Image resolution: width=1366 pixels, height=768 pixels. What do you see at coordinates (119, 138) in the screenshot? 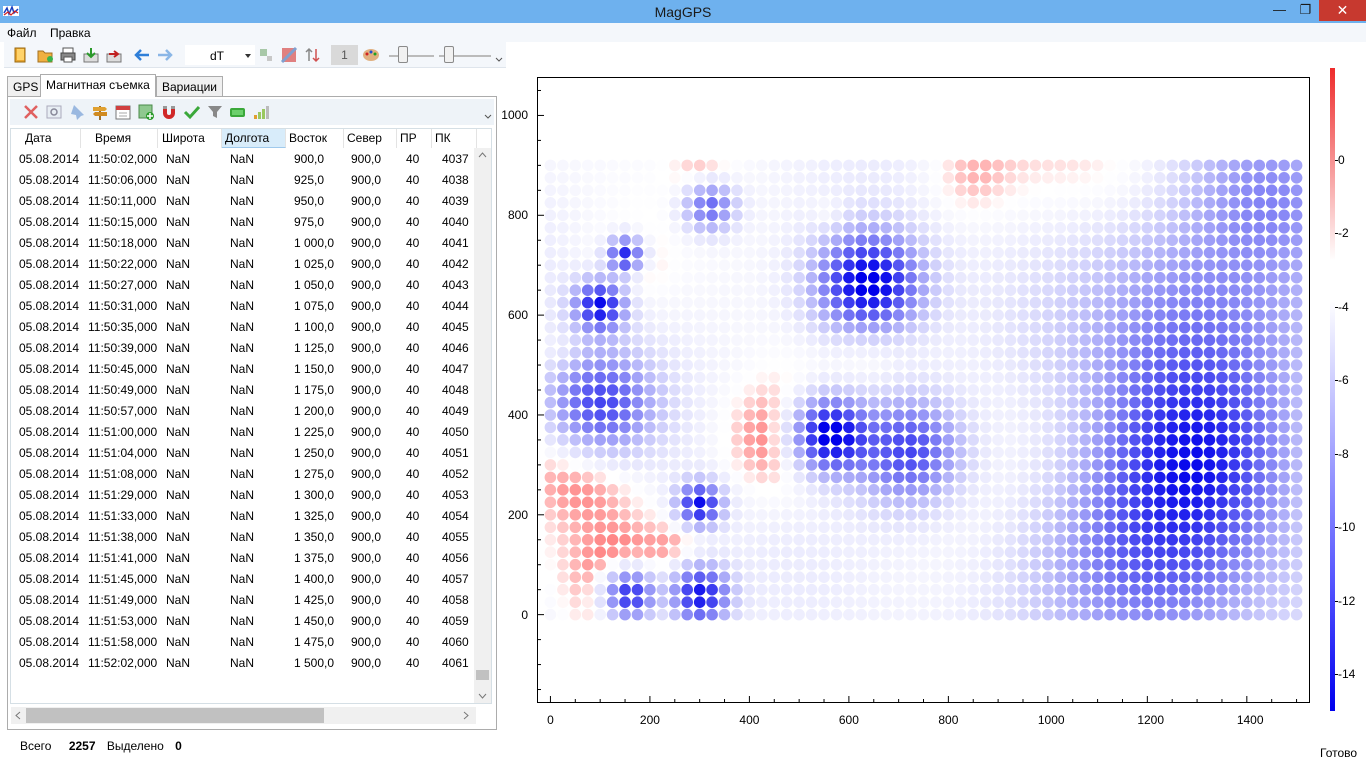
I see `column-header-time: Время` at bounding box center [119, 138].